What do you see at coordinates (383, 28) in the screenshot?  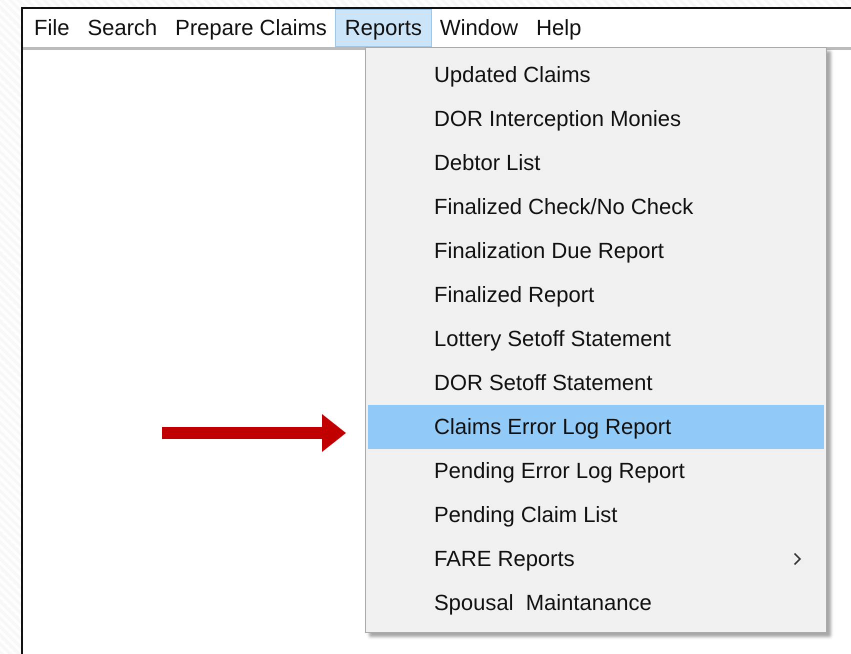 I see `menu-item: Reports` at bounding box center [383, 28].